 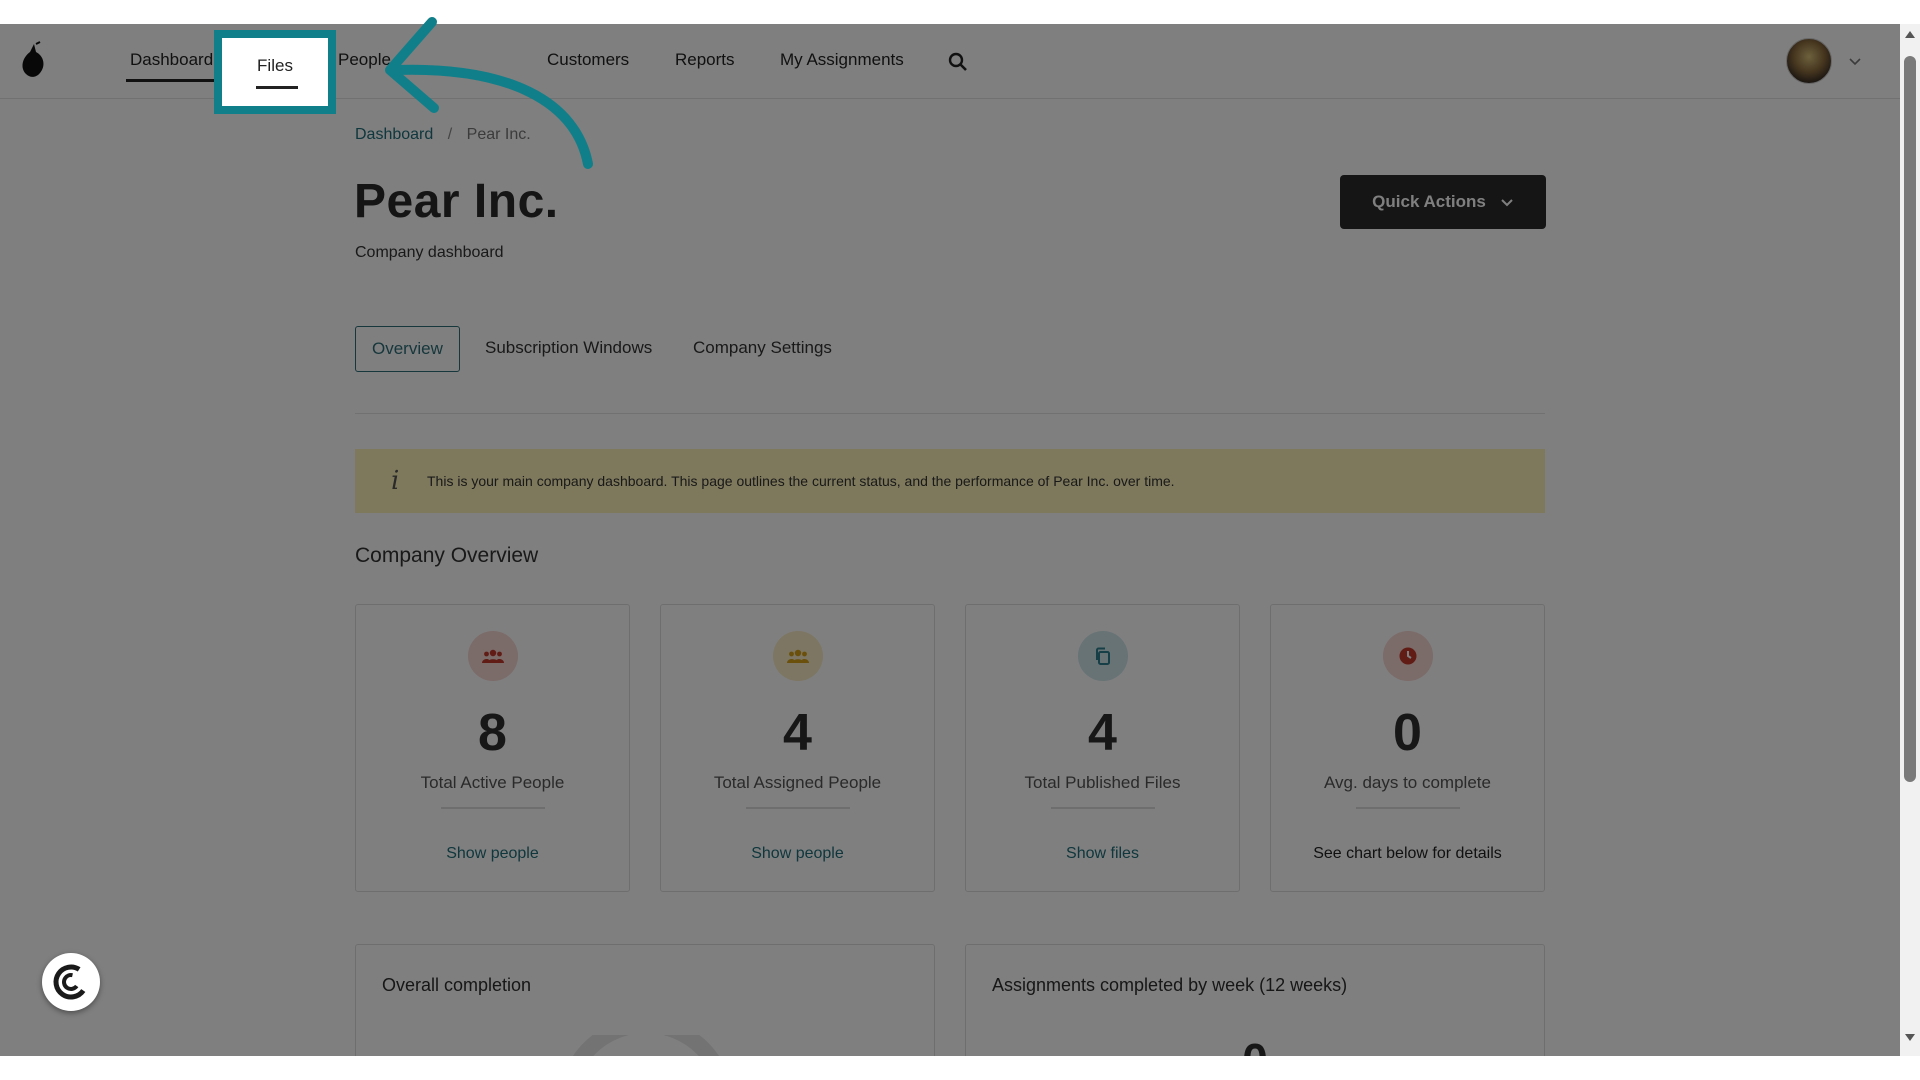 I want to click on scrollbar-thumb, so click(x=1910, y=419).